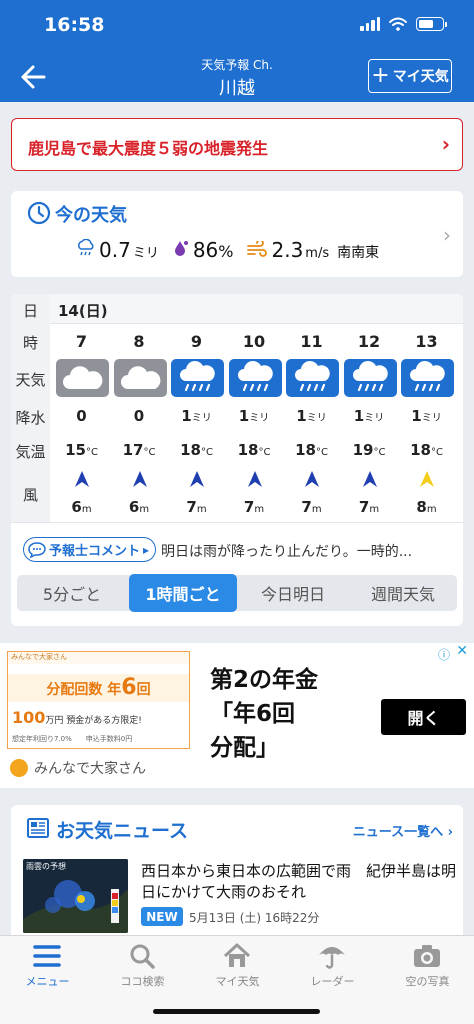 The image size is (474, 1024). What do you see at coordinates (39, 213) in the screenshot?
I see `clock-icon` at bounding box center [39, 213].